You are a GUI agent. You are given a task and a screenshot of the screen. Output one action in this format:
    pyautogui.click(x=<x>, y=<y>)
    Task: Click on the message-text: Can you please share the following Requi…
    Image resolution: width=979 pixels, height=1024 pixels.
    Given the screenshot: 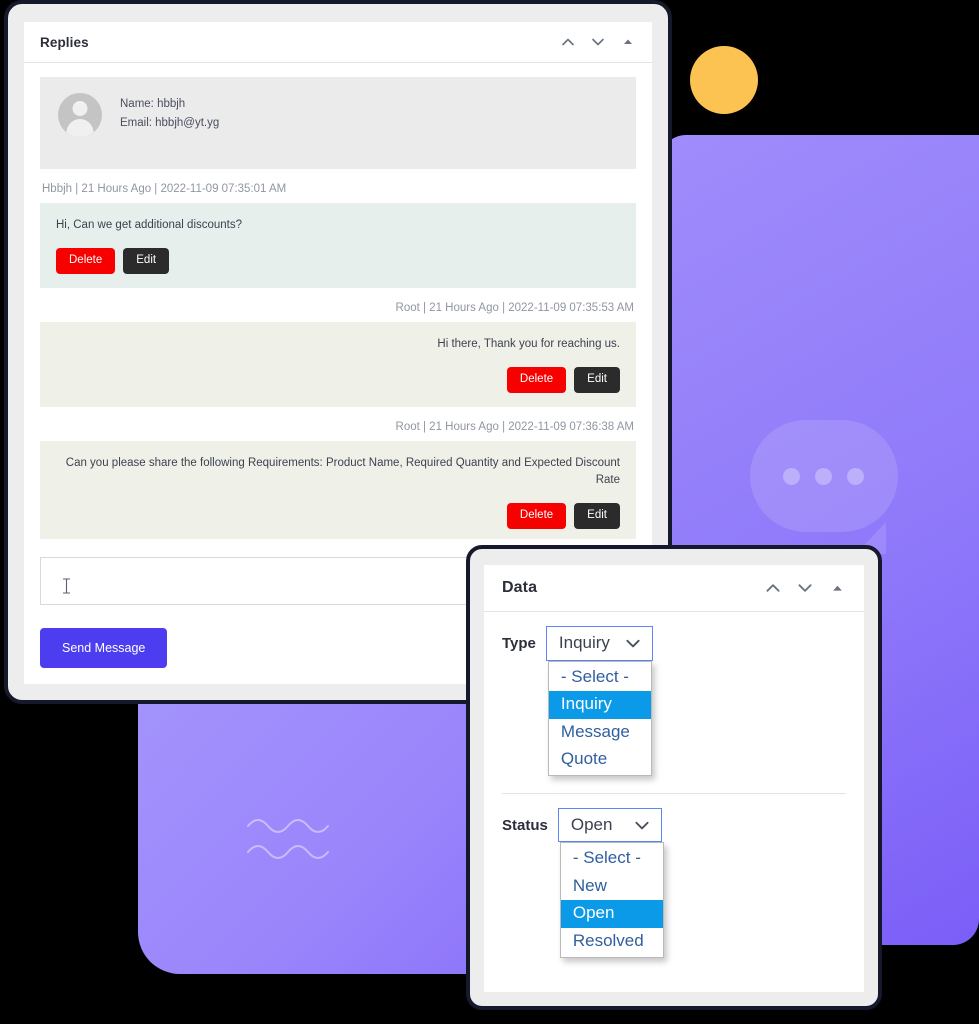 What is the action you would take?
    pyautogui.click(x=342, y=471)
    